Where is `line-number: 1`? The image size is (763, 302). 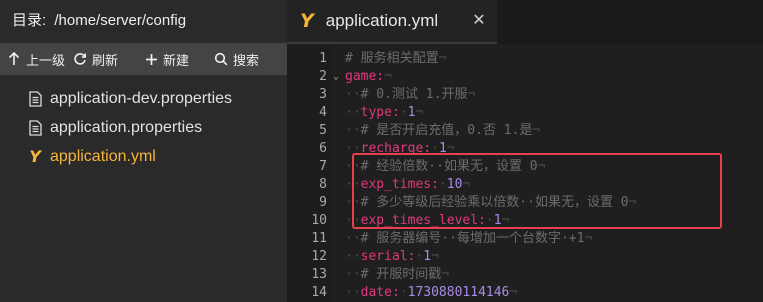 line-number: 1 is located at coordinates (323, 58).